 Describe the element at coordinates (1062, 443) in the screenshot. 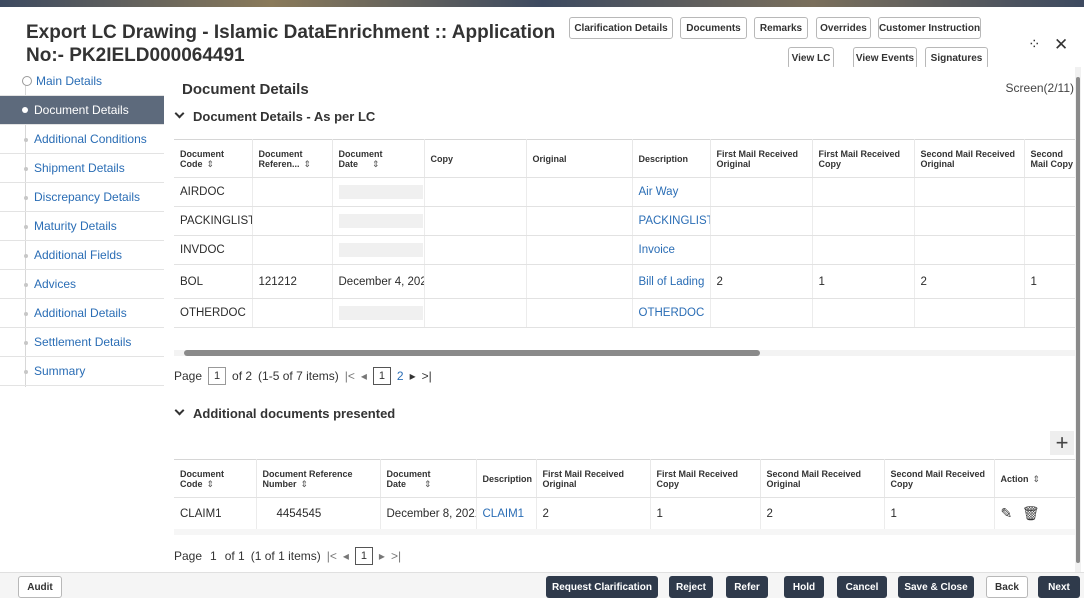

I see `add-row-icon: +` at that location.